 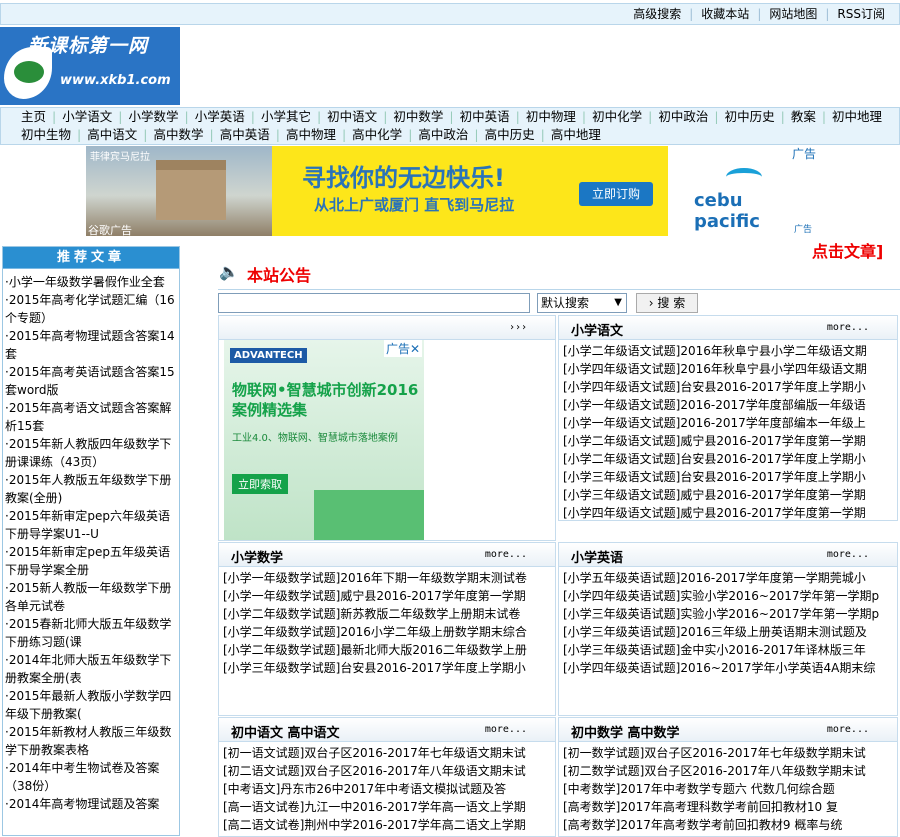 What do you see at coordinates (387, 578) in the screenshot?
I see `article-link: [小学一年级数学试题]2016年下期一年级数学期末测试卷` at bounding box center [387, 578].